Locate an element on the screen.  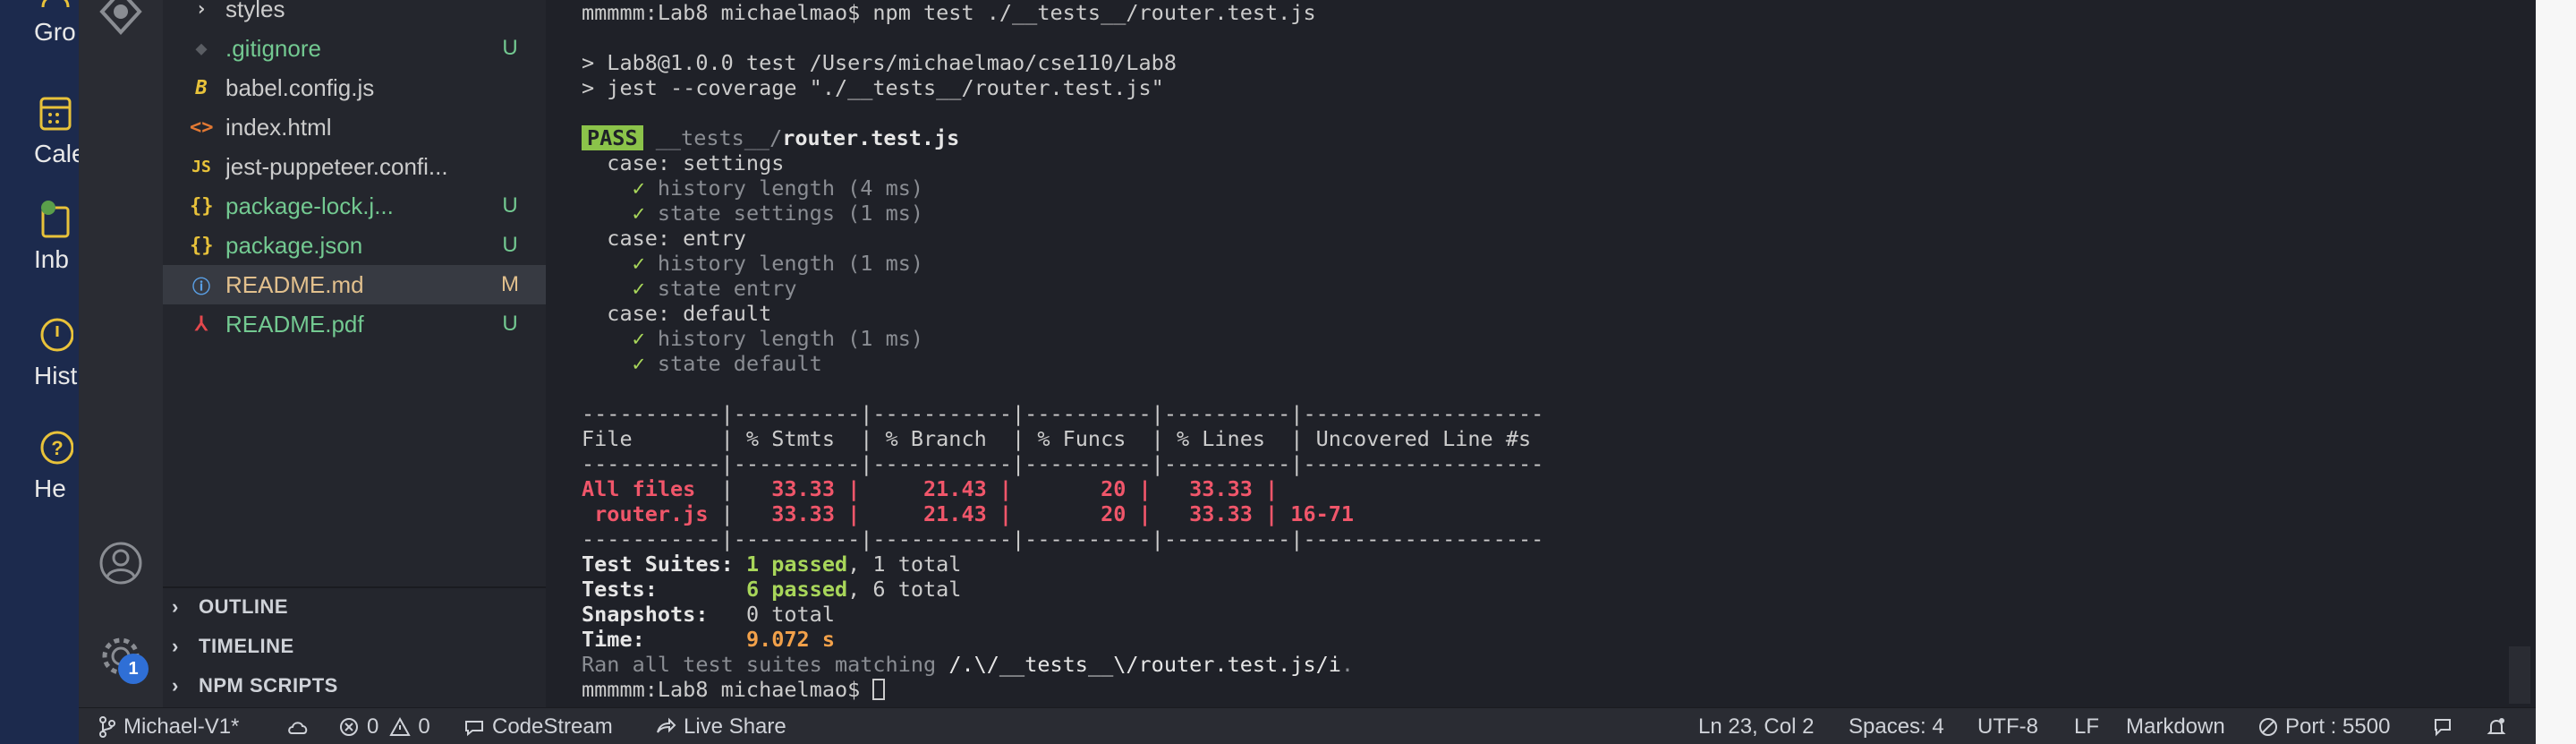
ran-pattern: /.\/__tests__\/router.test.js/i is located at coordinates (1144, 664).